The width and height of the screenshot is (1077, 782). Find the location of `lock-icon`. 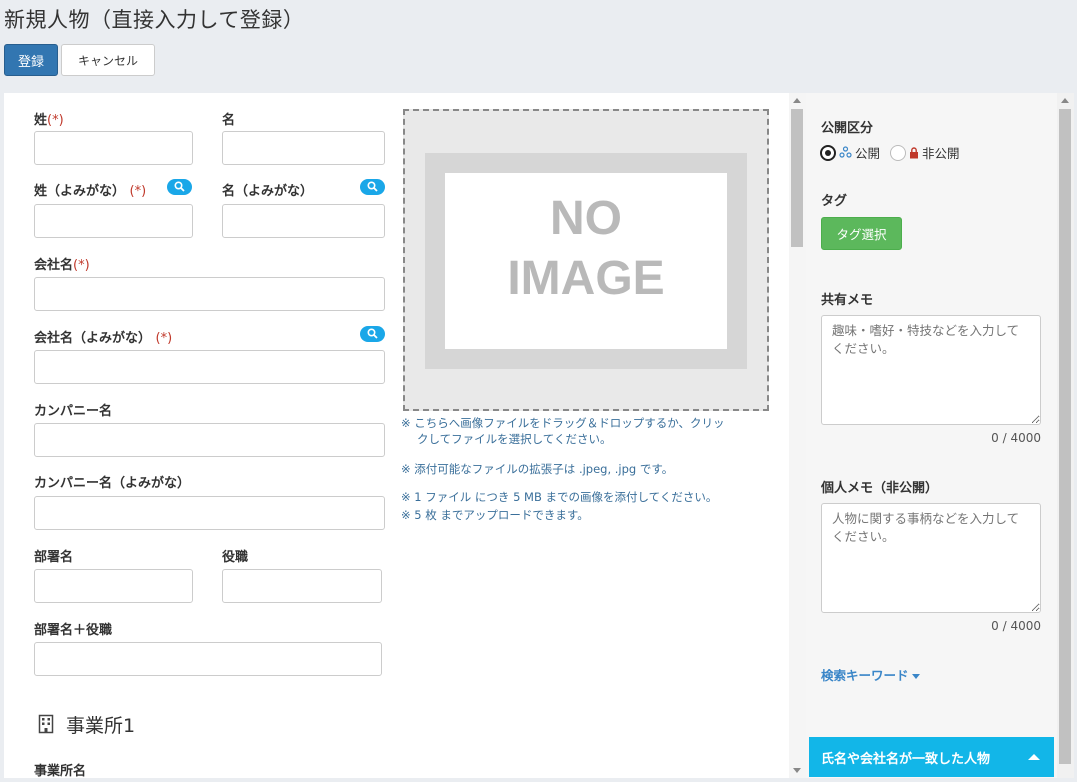

lock-icon is located at coordinates (914, 152).